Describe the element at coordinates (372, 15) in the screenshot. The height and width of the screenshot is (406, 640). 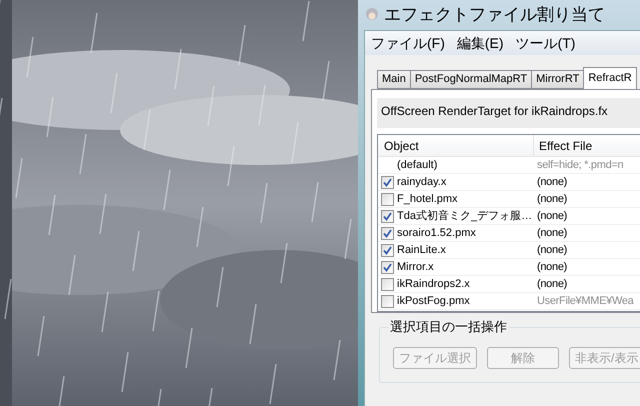
I see `app-icon` at that location.